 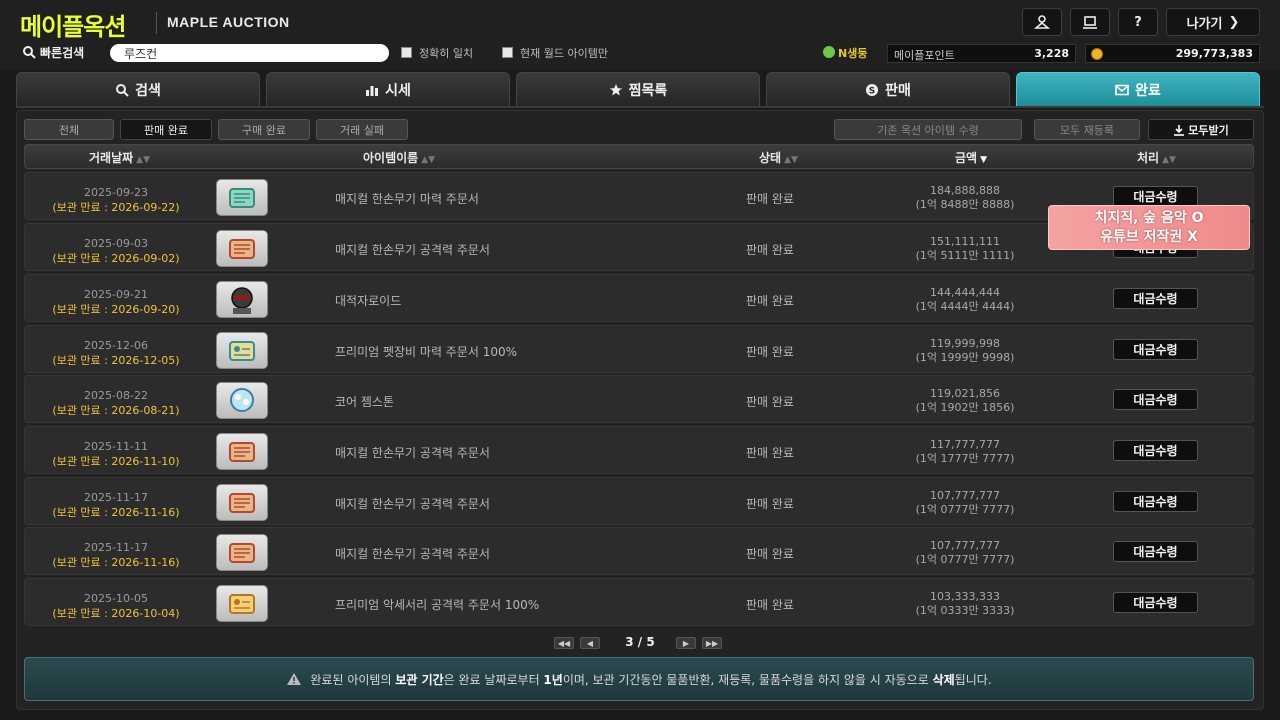 I want to click on mailbox-button, so click(x=1090, y=22).